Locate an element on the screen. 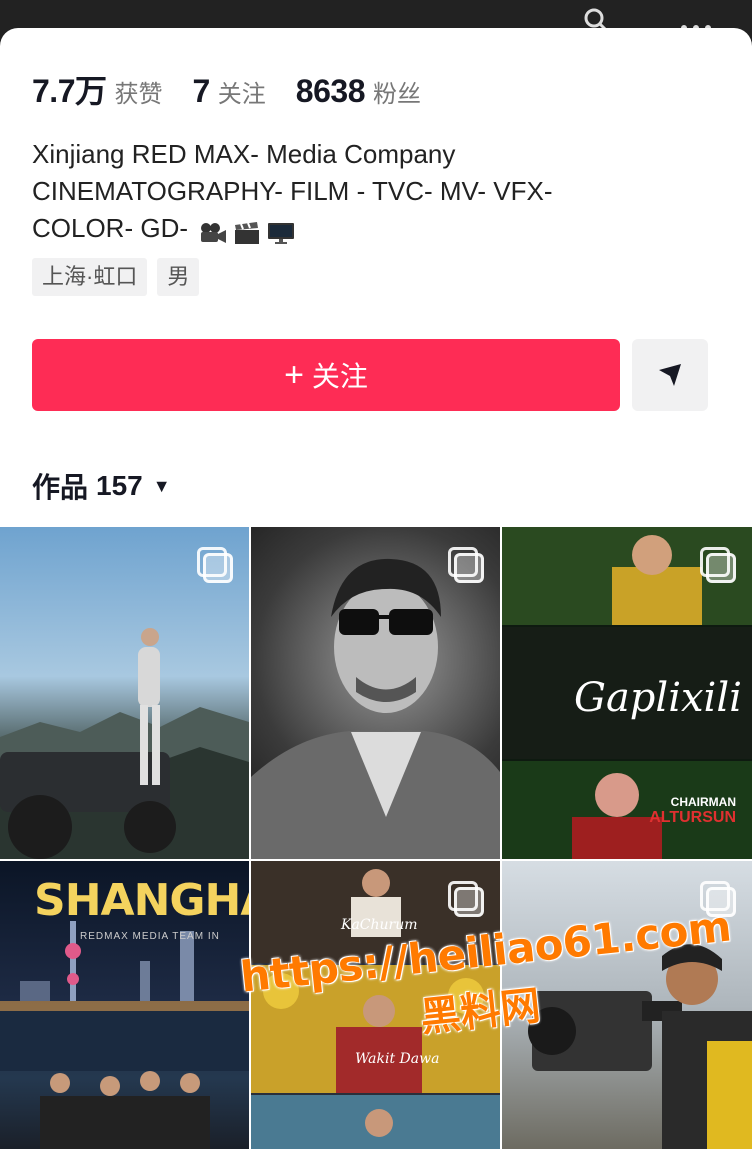  follow-button-label: 关注 is located at coordinates (339, 376).